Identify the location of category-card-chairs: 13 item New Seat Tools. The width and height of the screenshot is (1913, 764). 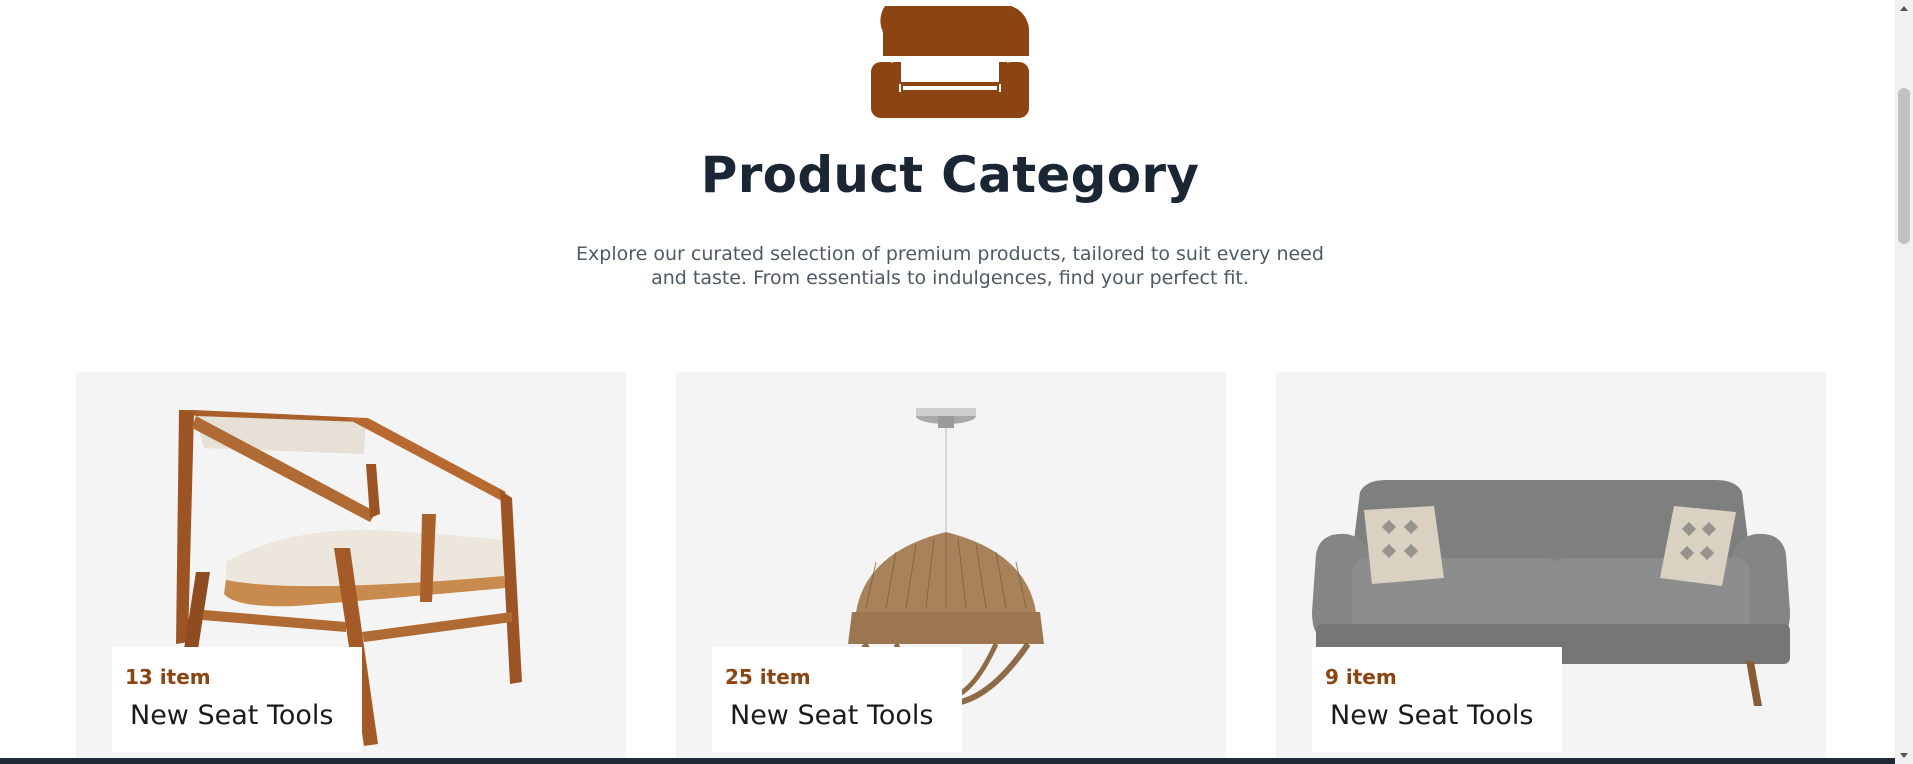
(351, 568).